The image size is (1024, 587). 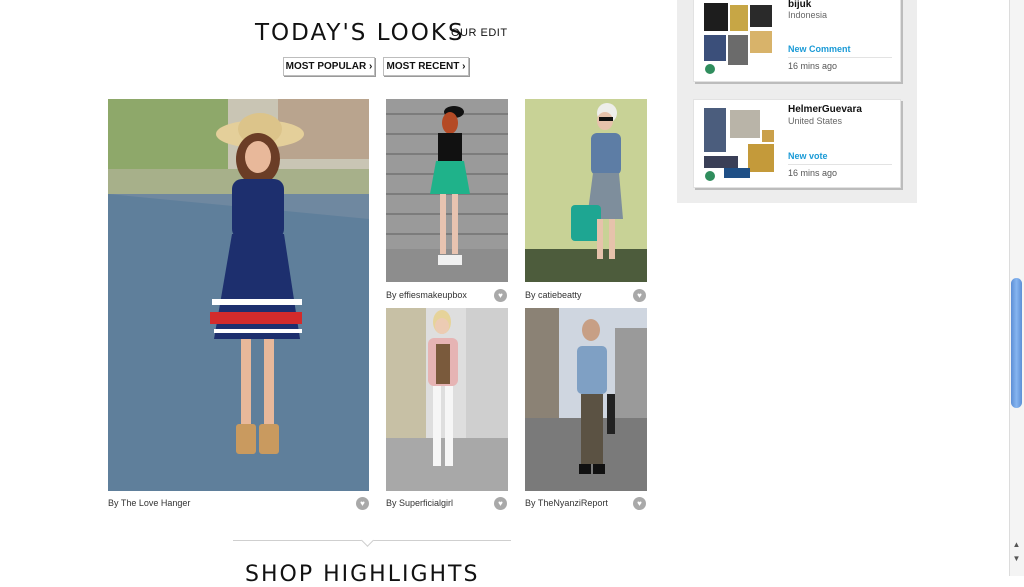 I want to click on look-credit: By TheNyanziReport, so click(x=566, y=503).